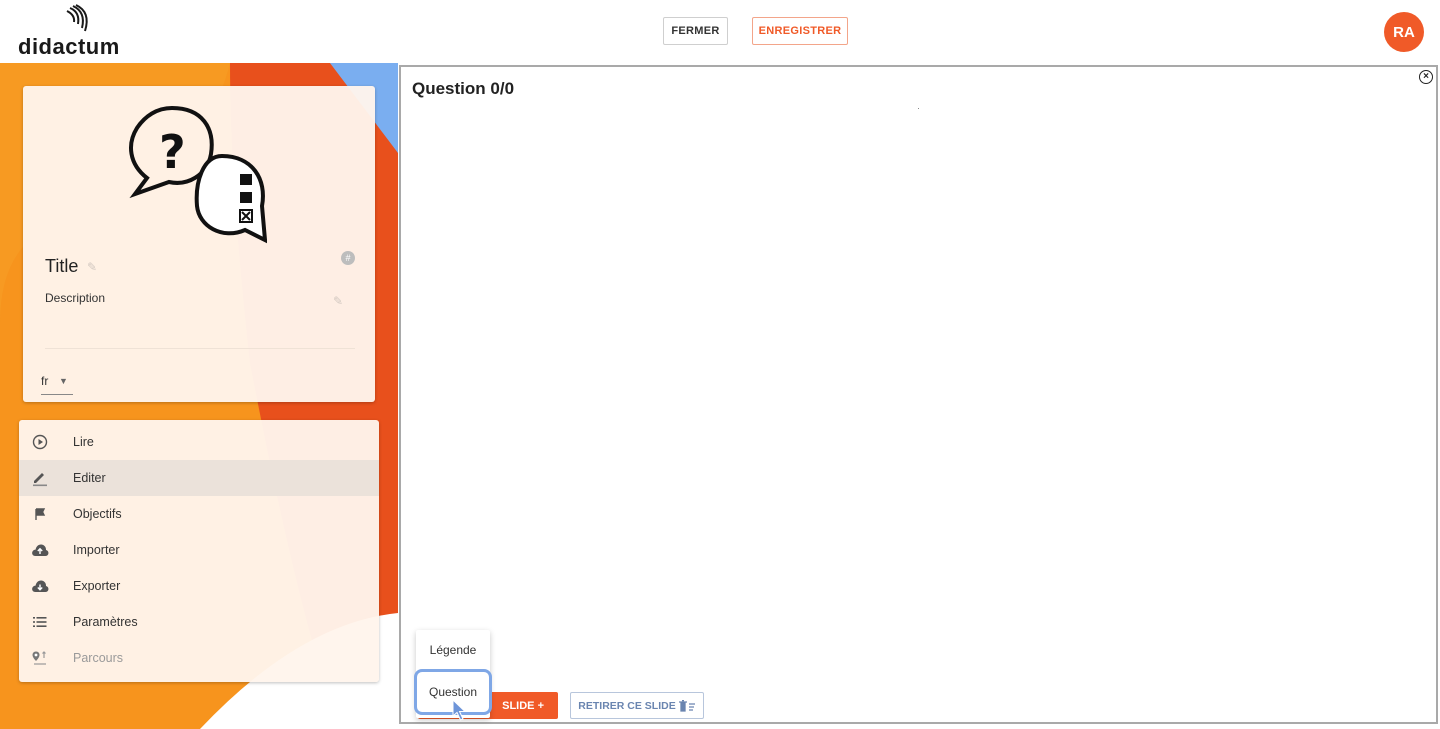 The image size is (1440, 729). I want to click on menu-item-label: Paramètres, so click(105, 622).